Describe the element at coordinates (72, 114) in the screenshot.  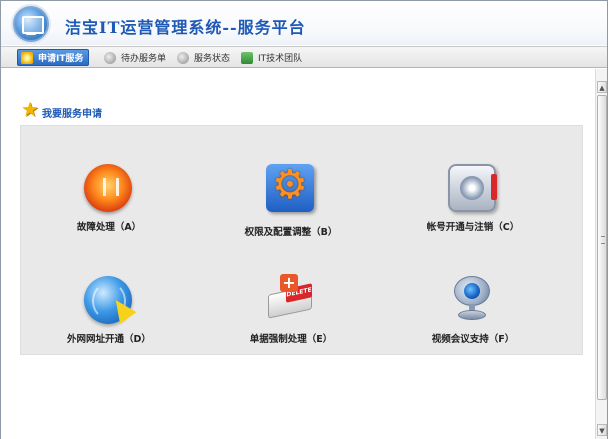
I see `section-title: 我要服务申请` at that location.